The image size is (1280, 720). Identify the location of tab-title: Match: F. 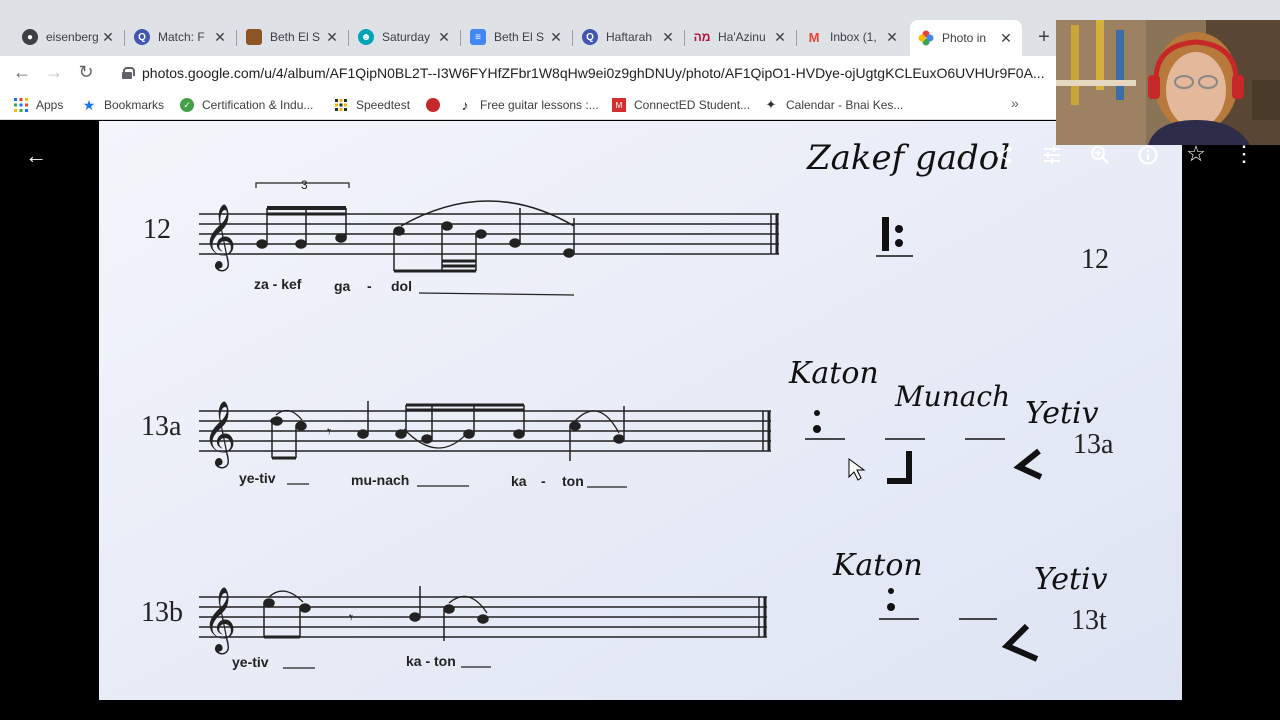
(181, 37).